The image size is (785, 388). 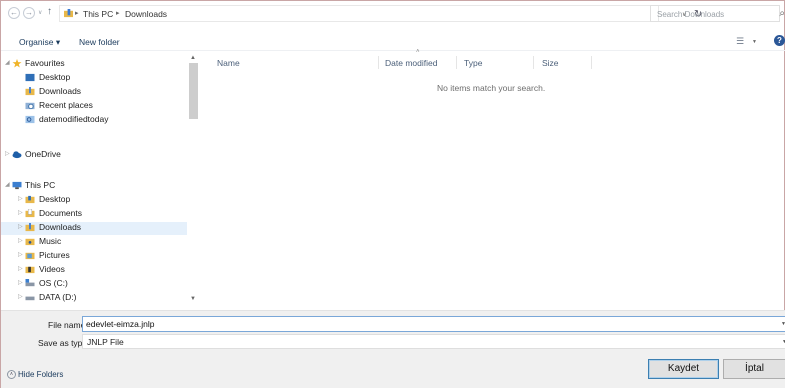 What do you see at coordinates (754, 369) in the screenshot?
I see `cancel-button: İptal` at bounding box center [754, 369].